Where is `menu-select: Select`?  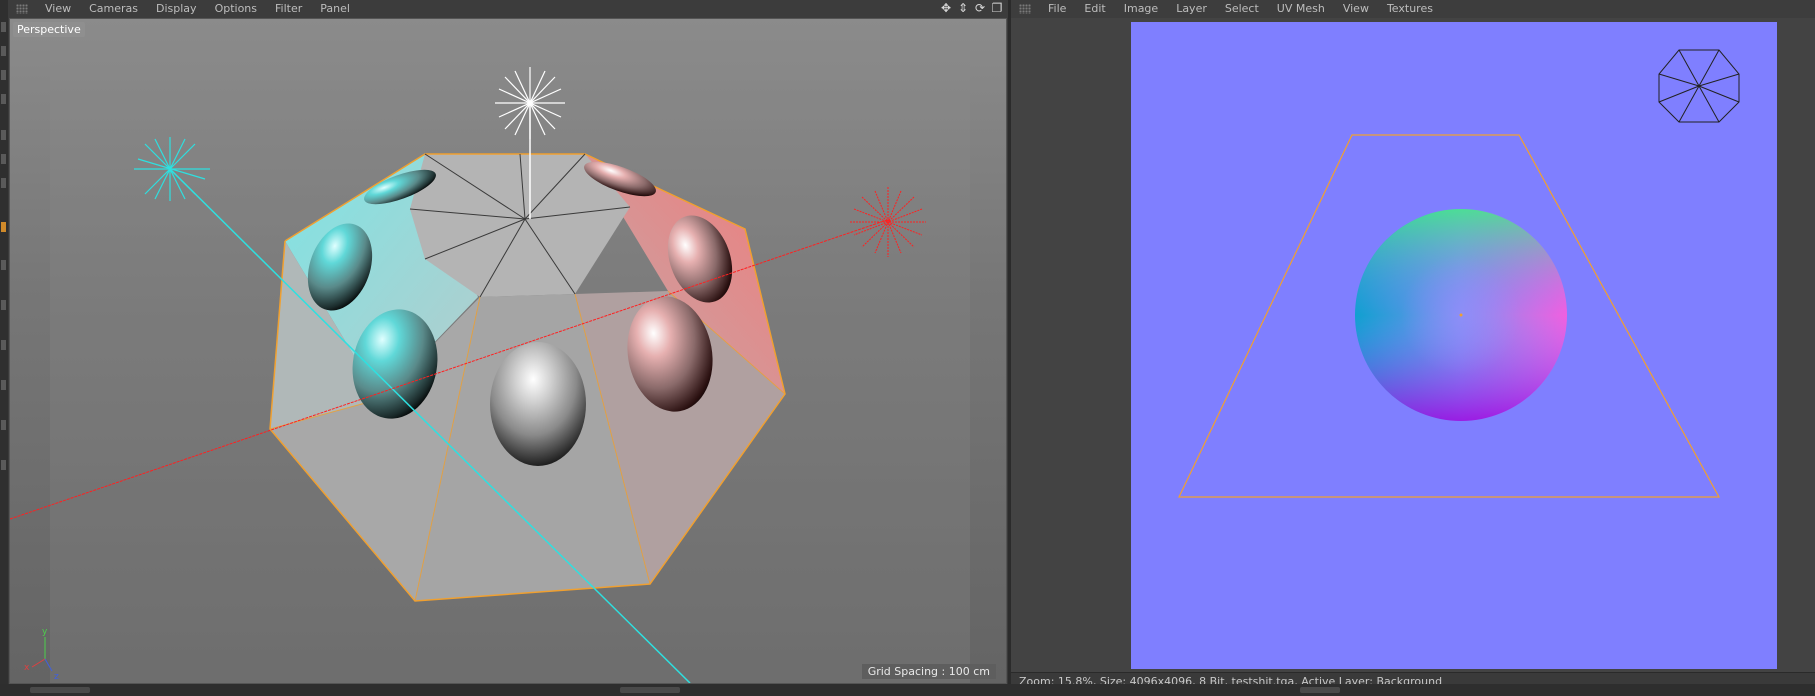
menu-select: Select is located at coordinates (1242, 9).